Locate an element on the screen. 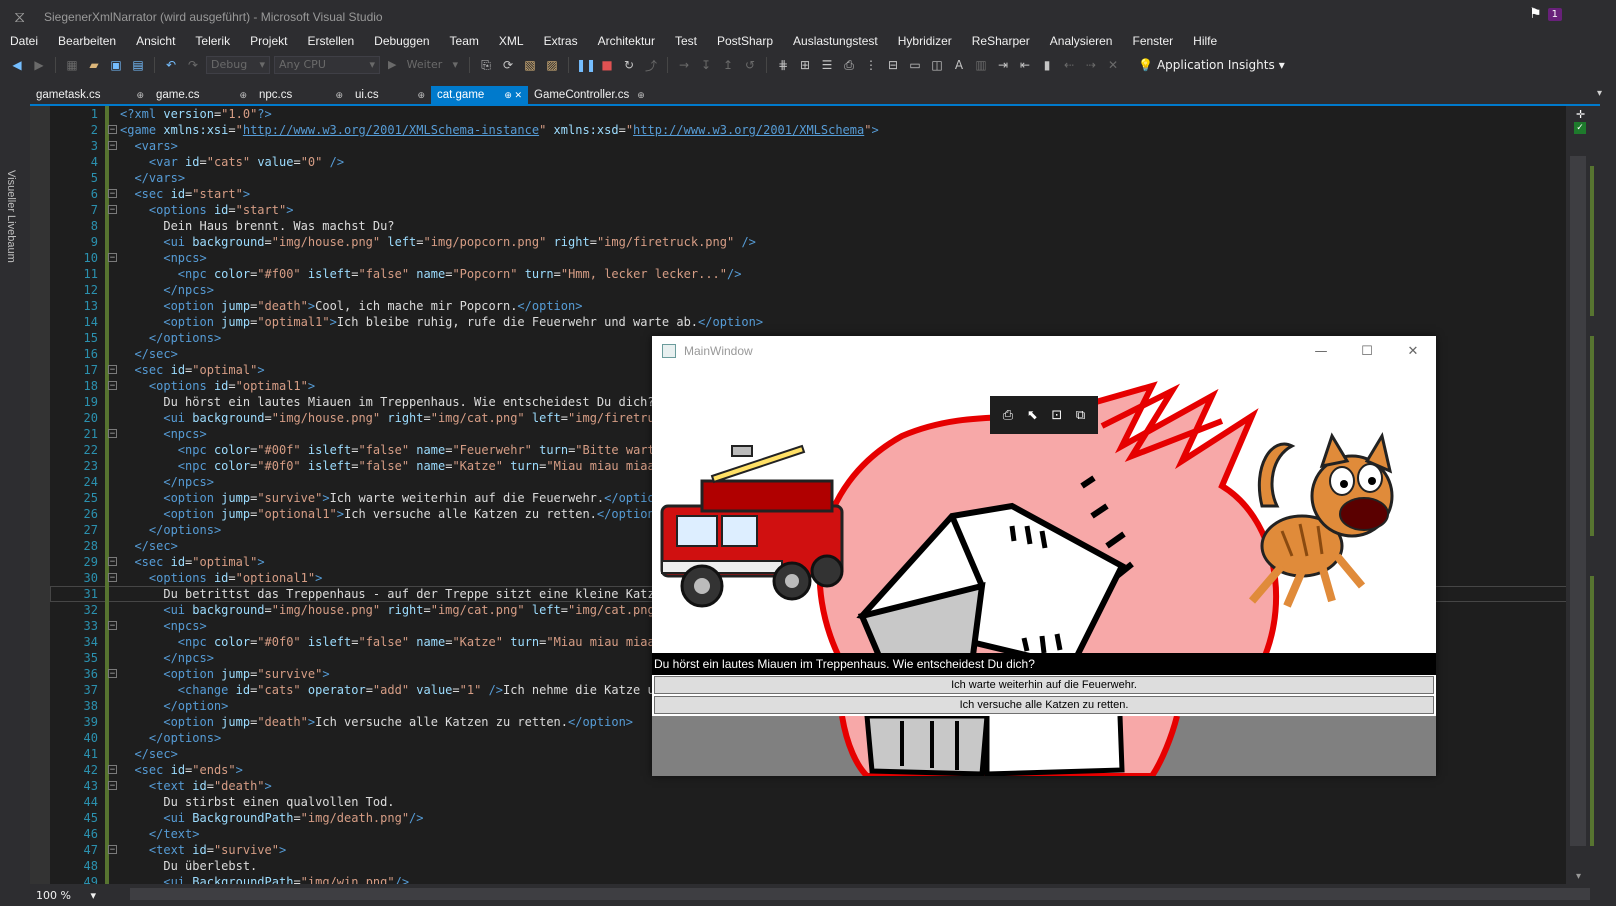 The image size is (1616, 906). solution-platform-combo: Any CPU ▾ is located at coordinates (327, 65).